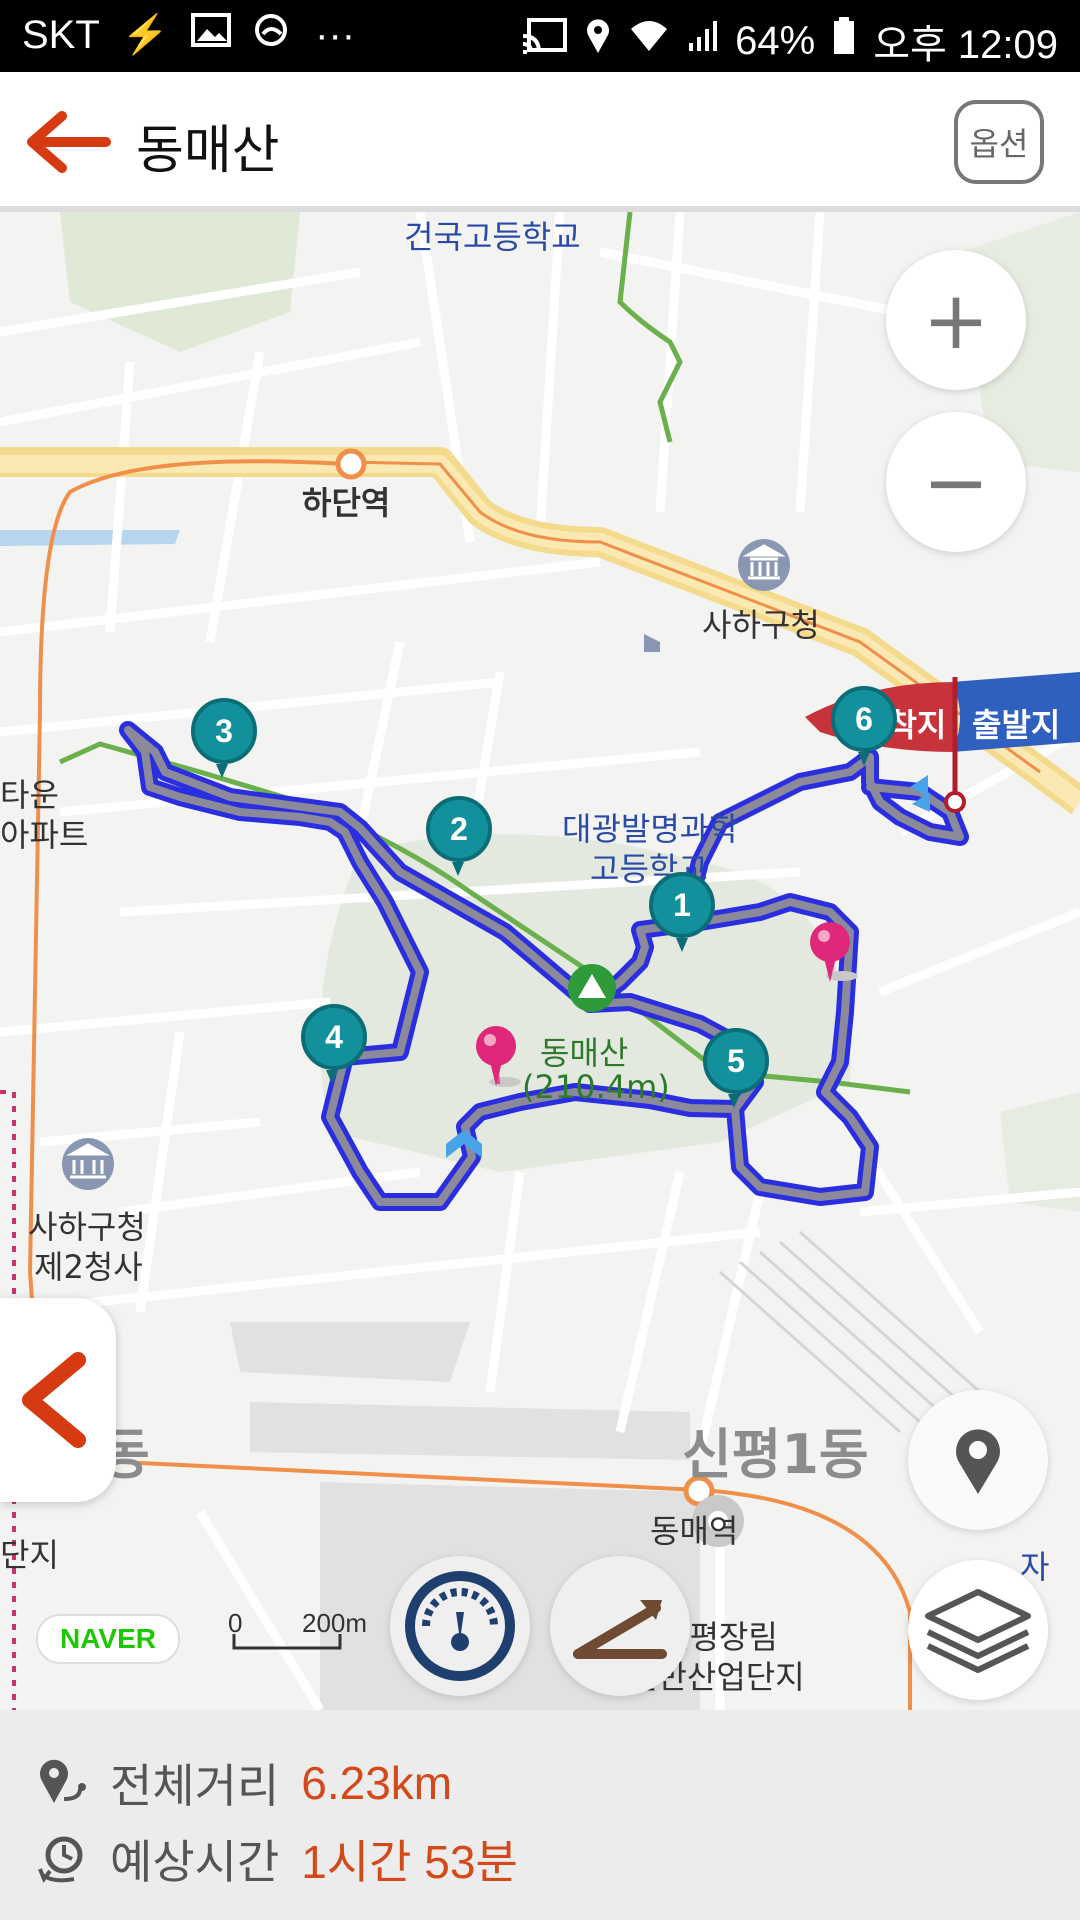 This screenshot has width=1080, height=1920. I want to click on zoom-out-button: −, so click(956, 482).